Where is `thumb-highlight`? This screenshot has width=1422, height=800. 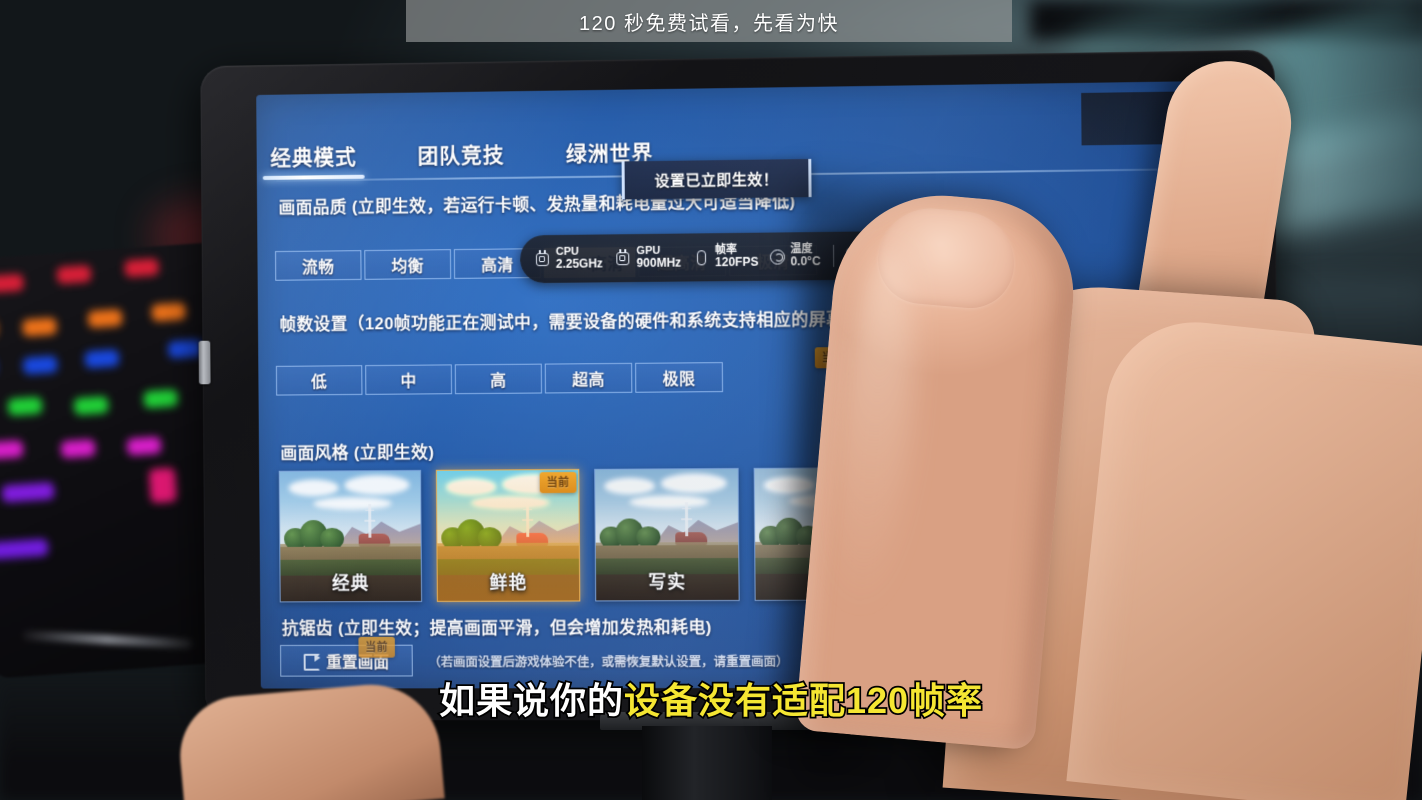
thumb-highlight is located at coordinates (874, 430).